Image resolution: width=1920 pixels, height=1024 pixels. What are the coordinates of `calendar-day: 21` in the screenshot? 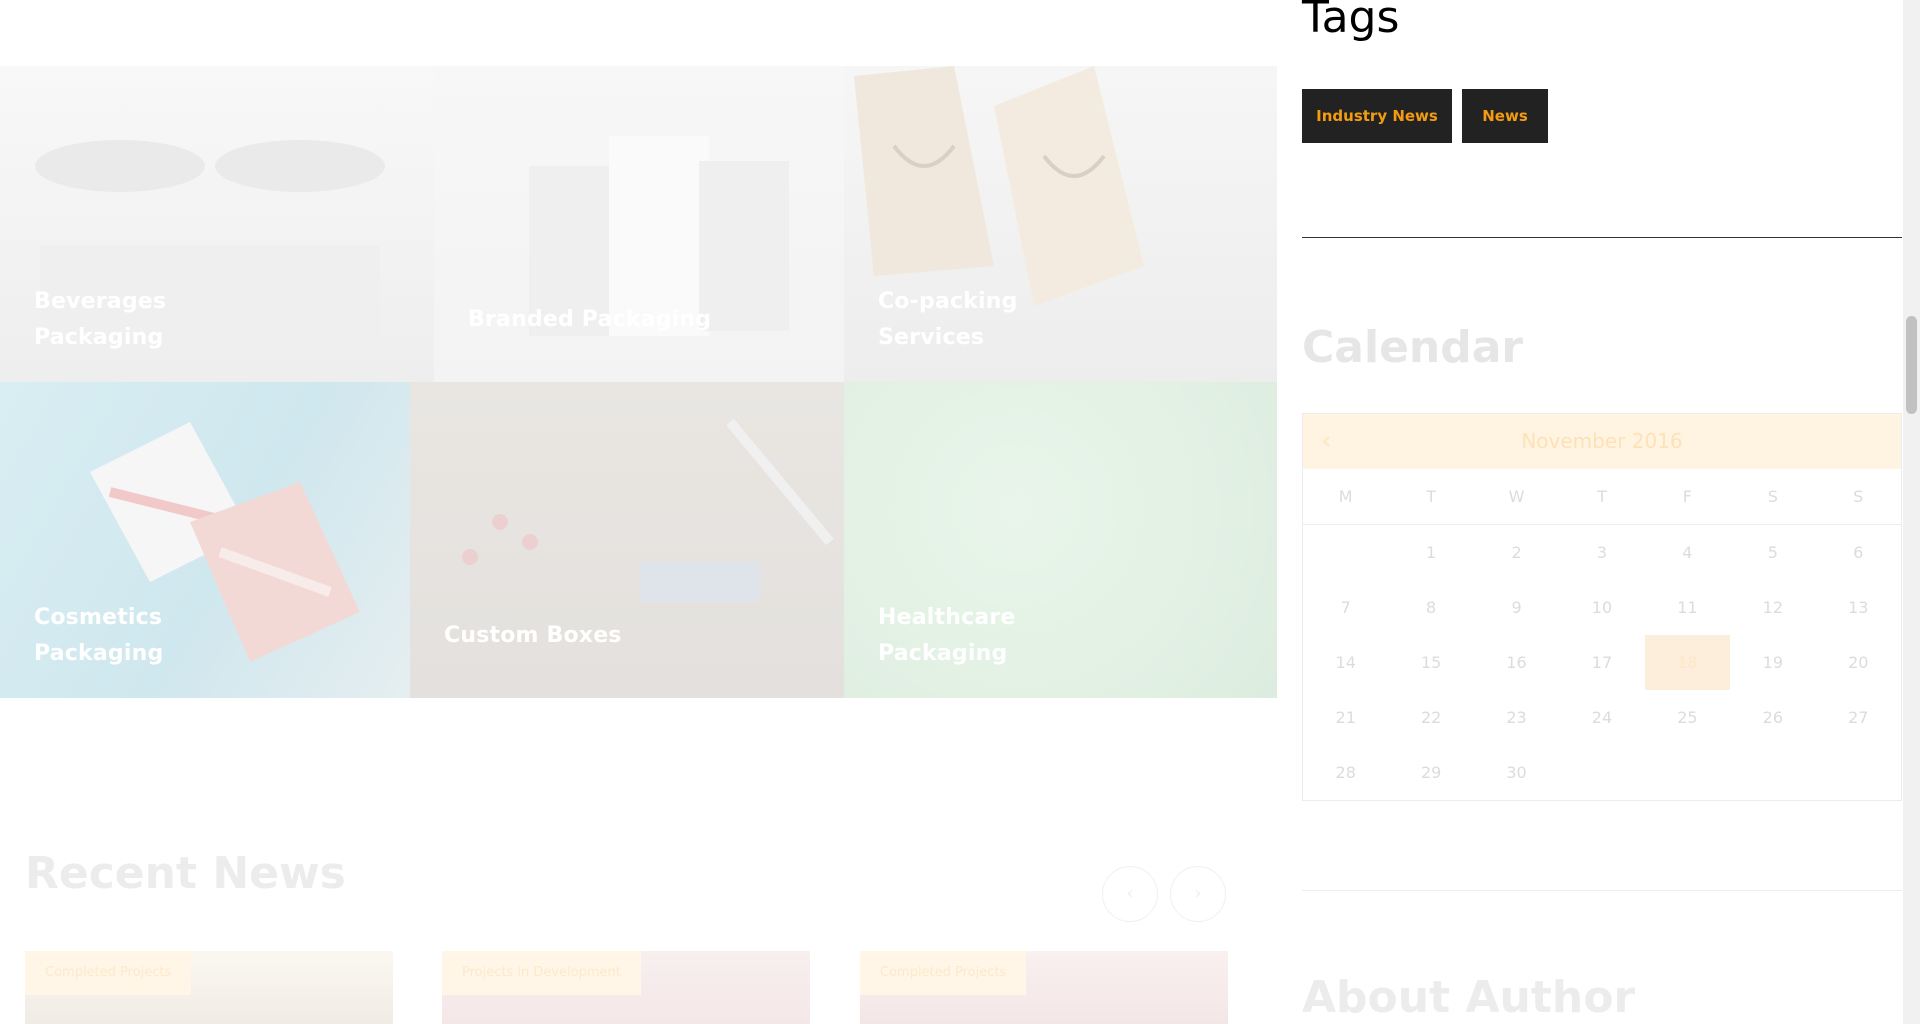 It's located at (1345, 717).